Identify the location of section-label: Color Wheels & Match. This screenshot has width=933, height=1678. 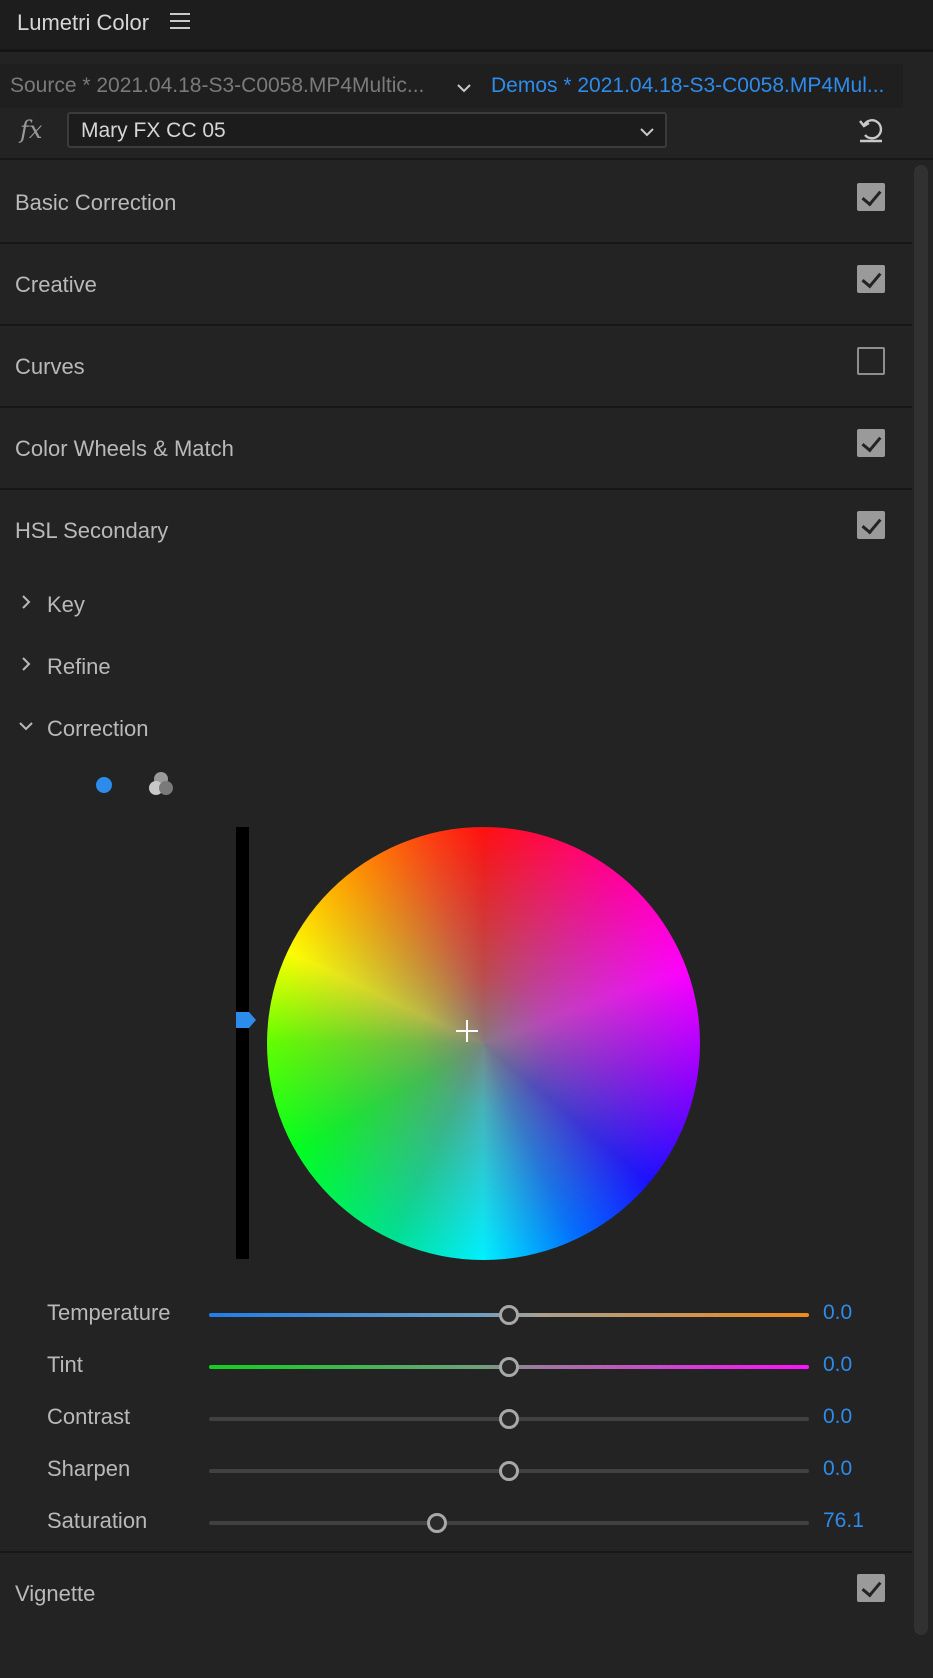
(124, 448).